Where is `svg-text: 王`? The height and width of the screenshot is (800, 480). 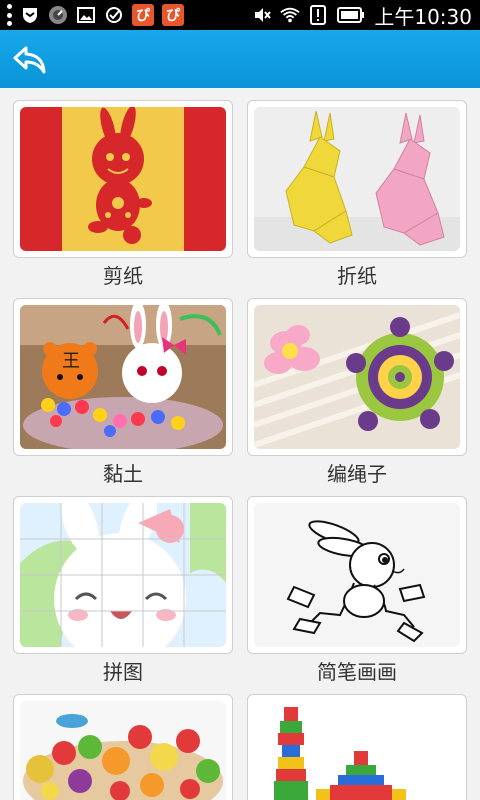 svg-text: 王 is located at coordinates (71, 361).